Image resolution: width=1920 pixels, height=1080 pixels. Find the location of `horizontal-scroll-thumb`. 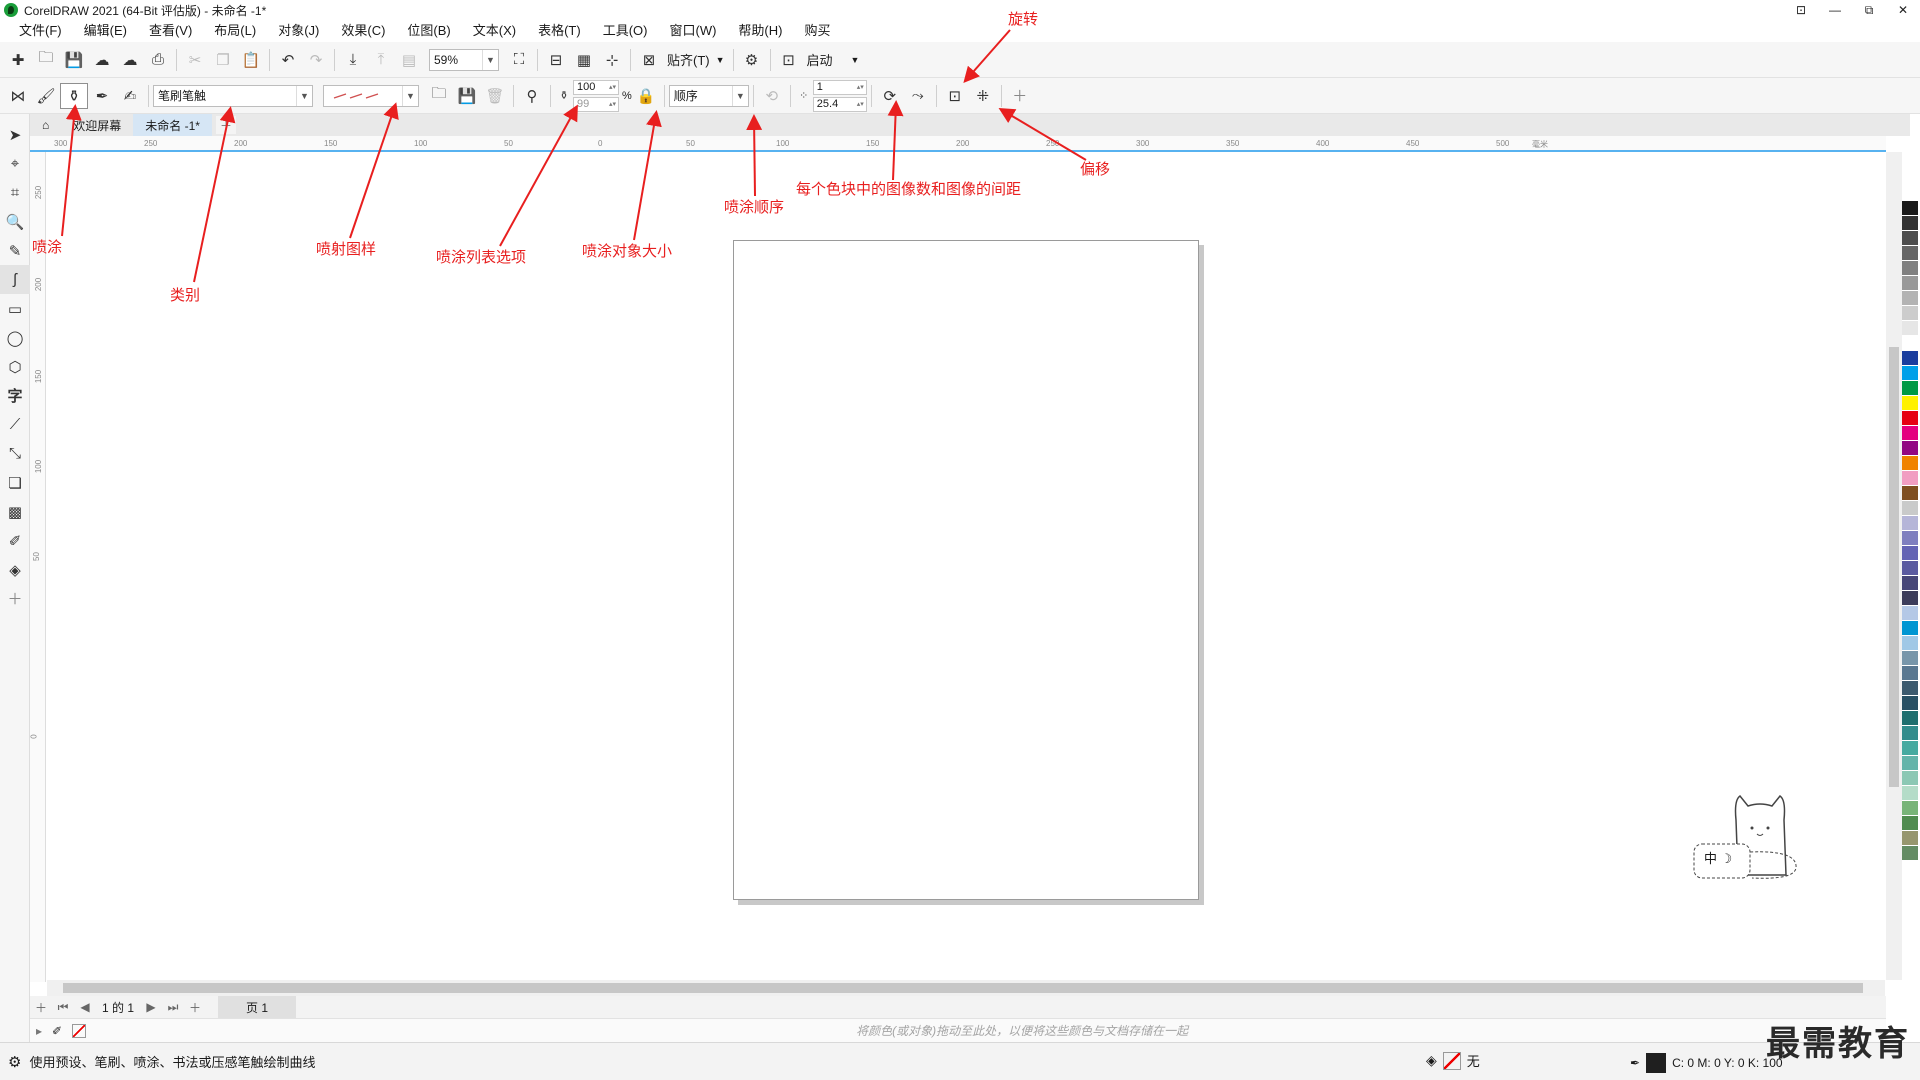

horizontal-scroll-thumb is located at coordinates (963, 988).